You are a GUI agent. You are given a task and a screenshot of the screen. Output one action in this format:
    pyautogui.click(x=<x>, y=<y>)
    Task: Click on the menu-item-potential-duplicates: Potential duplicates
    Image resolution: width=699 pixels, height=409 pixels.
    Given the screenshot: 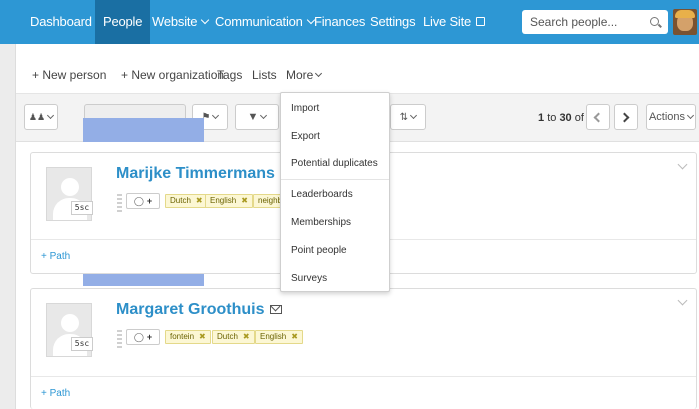 What is the action you would take?
    pyautogui.click(x=334, y=163)
    